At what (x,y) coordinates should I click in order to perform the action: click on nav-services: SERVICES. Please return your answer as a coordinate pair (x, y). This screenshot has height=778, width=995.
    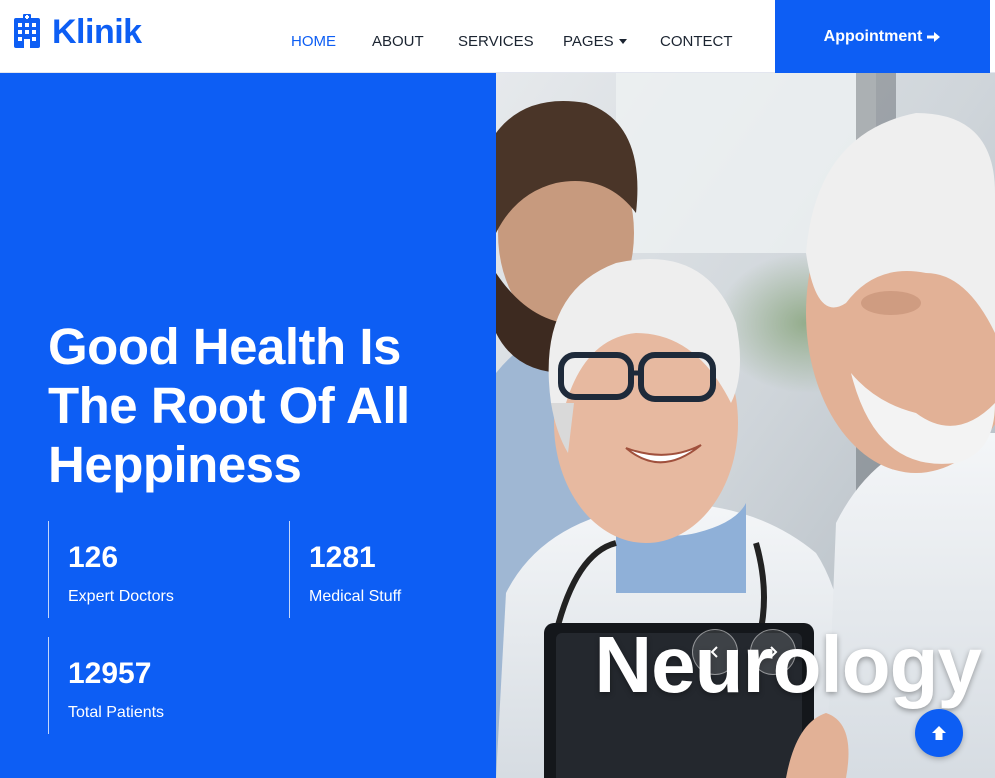
    Looking at the image, I should click on (496, 41).